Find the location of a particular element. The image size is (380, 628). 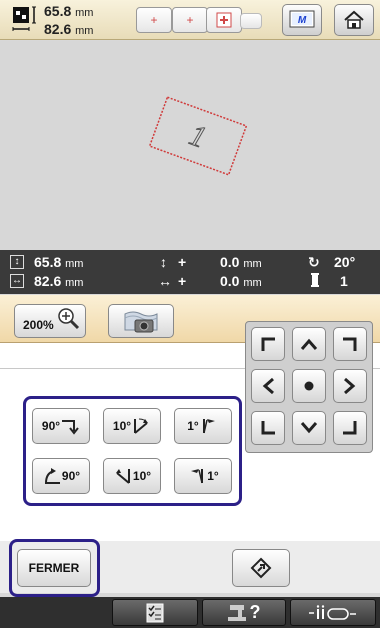

sewing-machine-icon is located at coordinates (236, 612).